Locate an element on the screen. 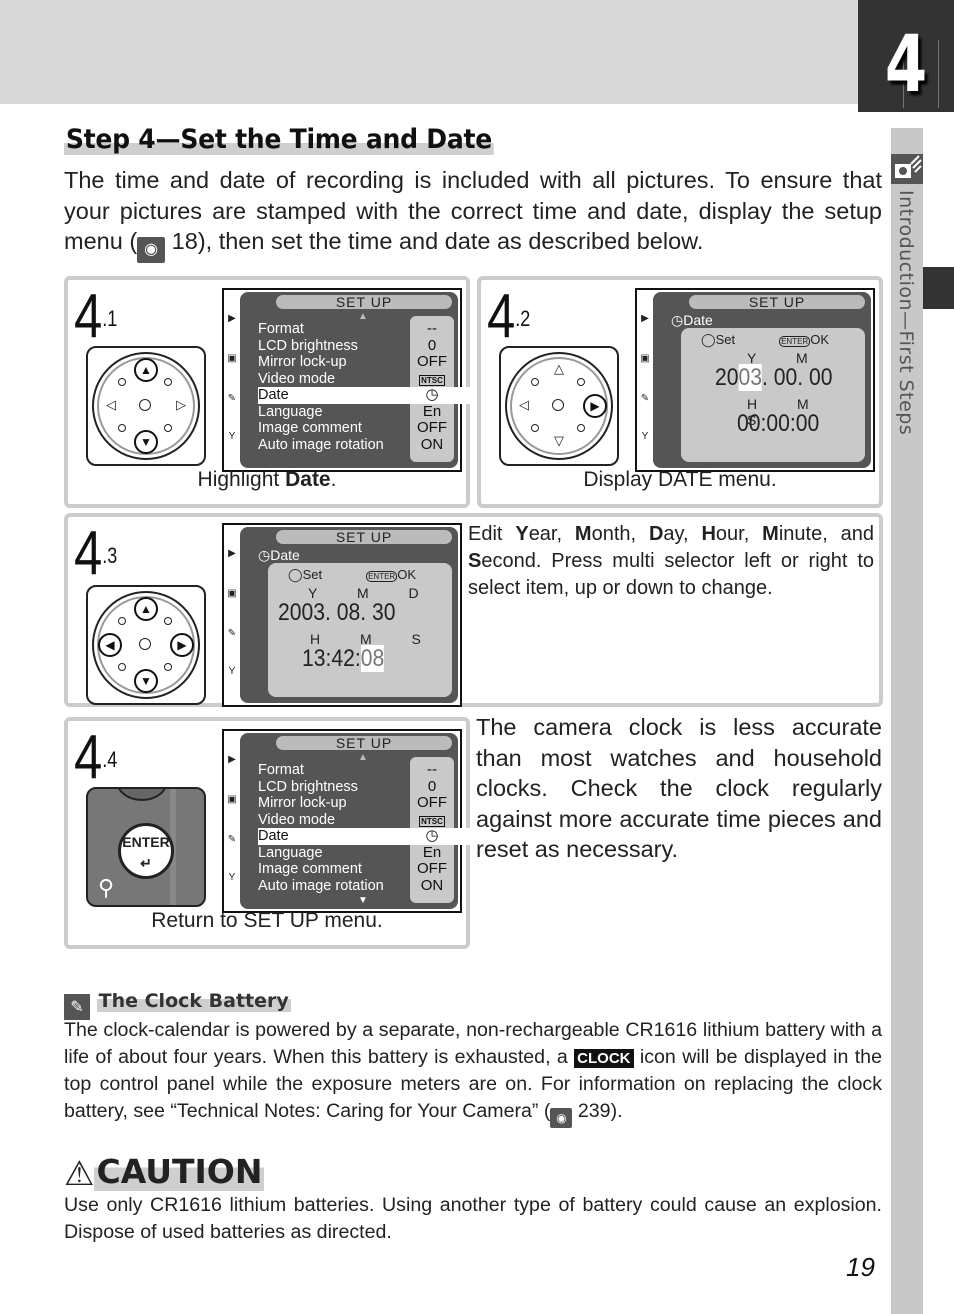 The height and width of the screenshot is (1314, 954). section-label: Introduction—First Steps is located at coordinates (906, 313).